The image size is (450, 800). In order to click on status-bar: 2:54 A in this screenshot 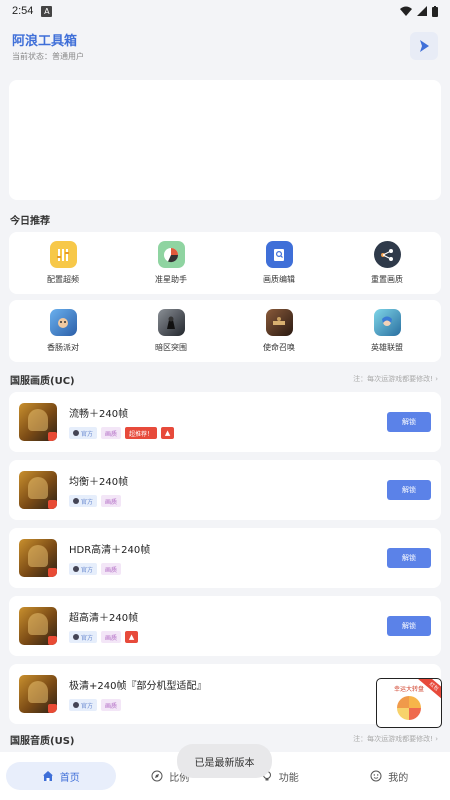, I will do `click(225, 11)`.